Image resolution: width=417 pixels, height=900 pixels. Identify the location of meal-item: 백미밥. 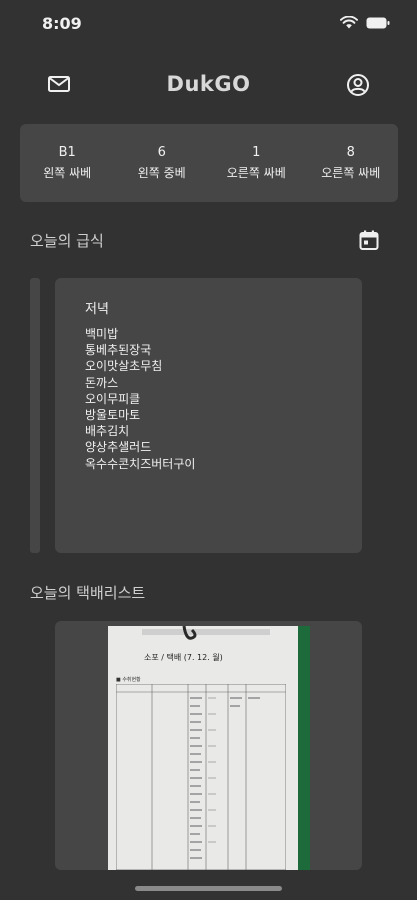
(102, 334).